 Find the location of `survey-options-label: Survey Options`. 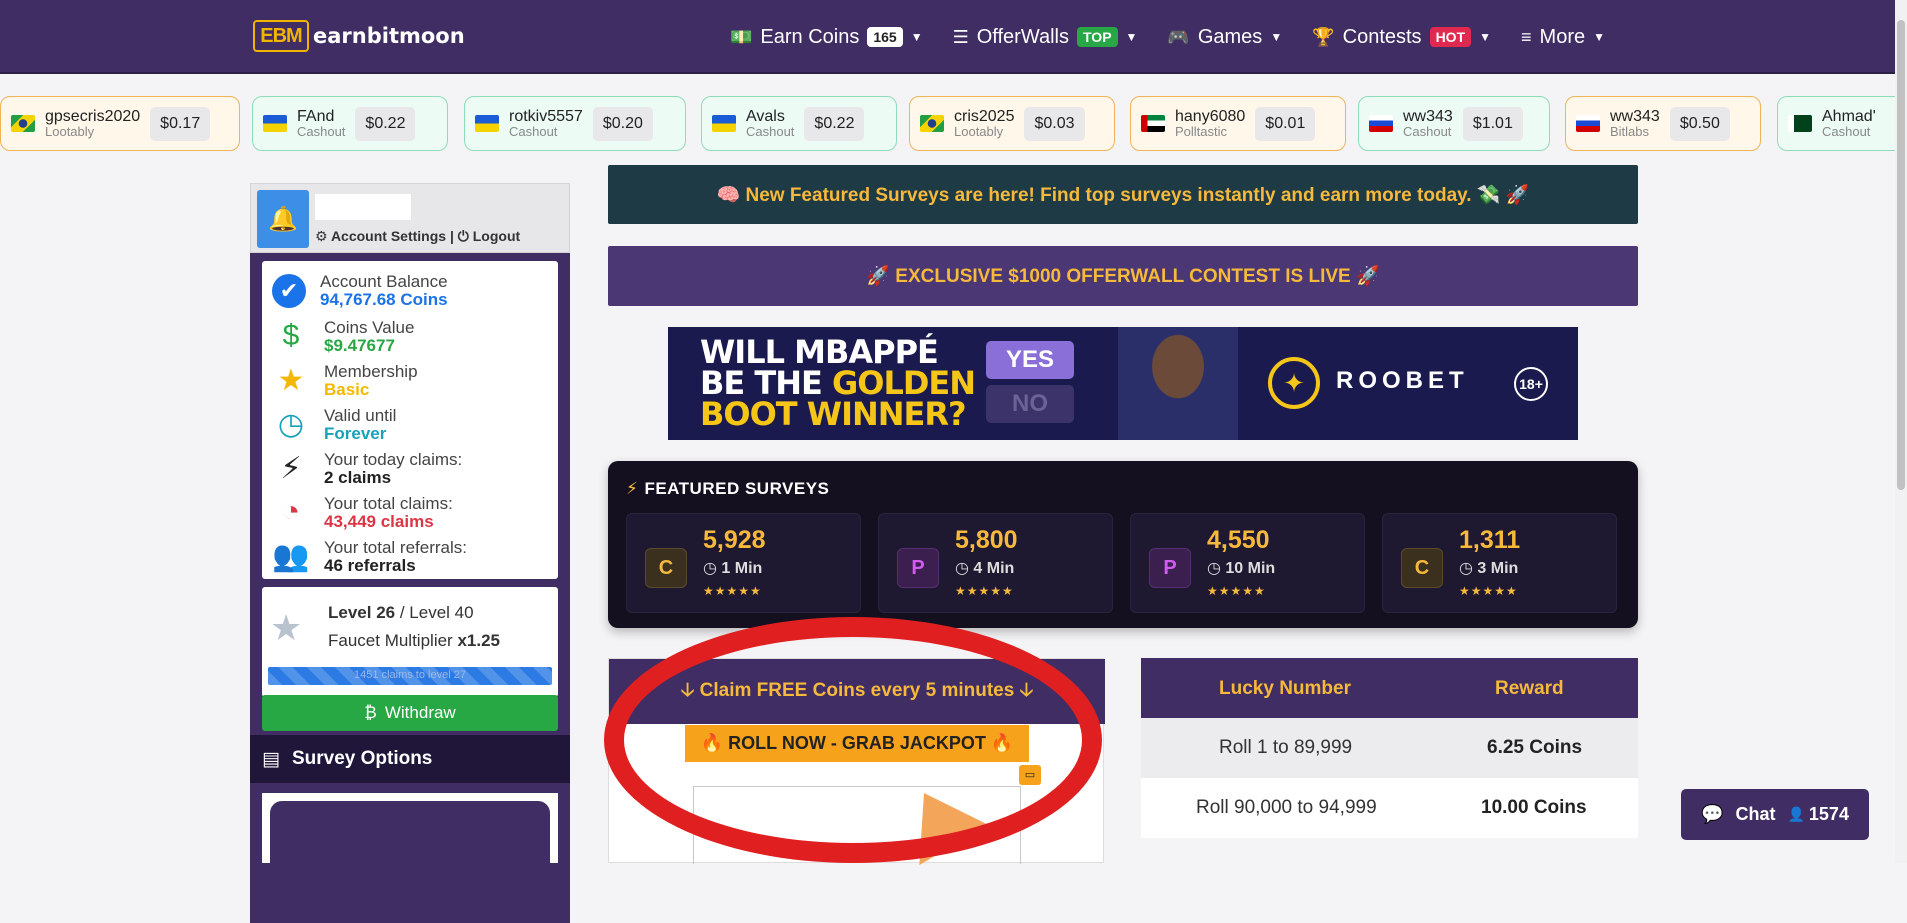

survey-options-label: Survey Options is located at coordinates (362, 758).